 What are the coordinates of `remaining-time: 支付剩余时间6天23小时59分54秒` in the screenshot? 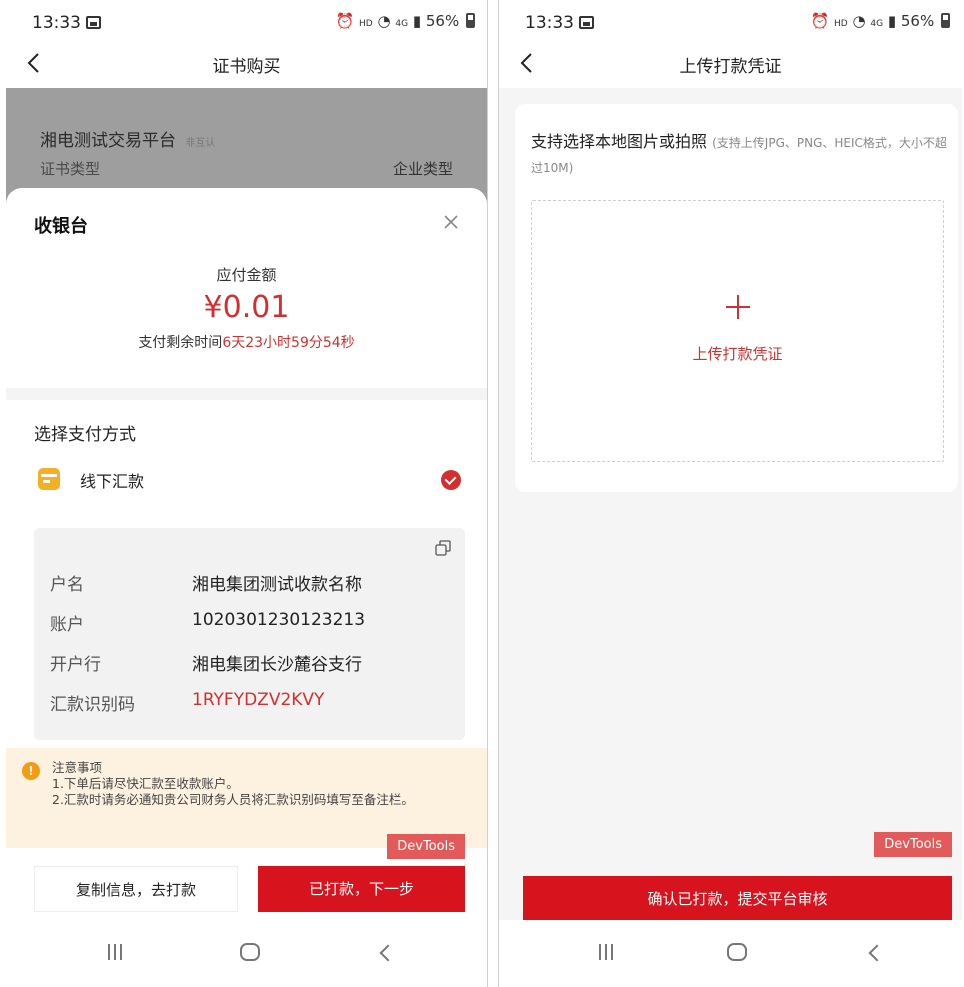 It's located at (246, 342).